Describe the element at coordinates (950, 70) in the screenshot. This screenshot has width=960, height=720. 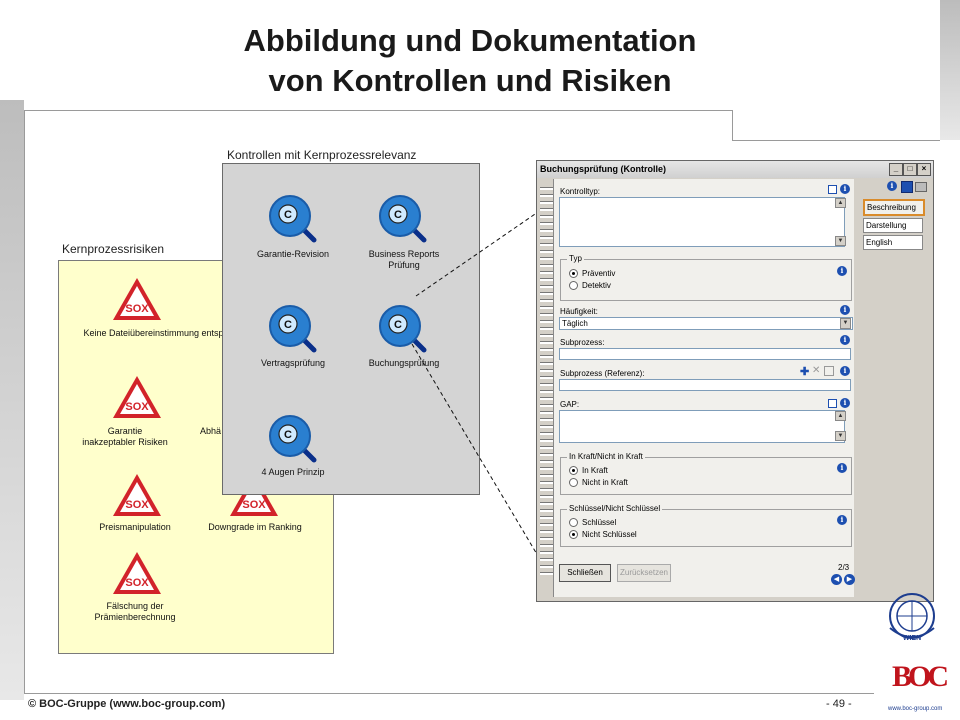
I see `right-gradient-strip` at that location.